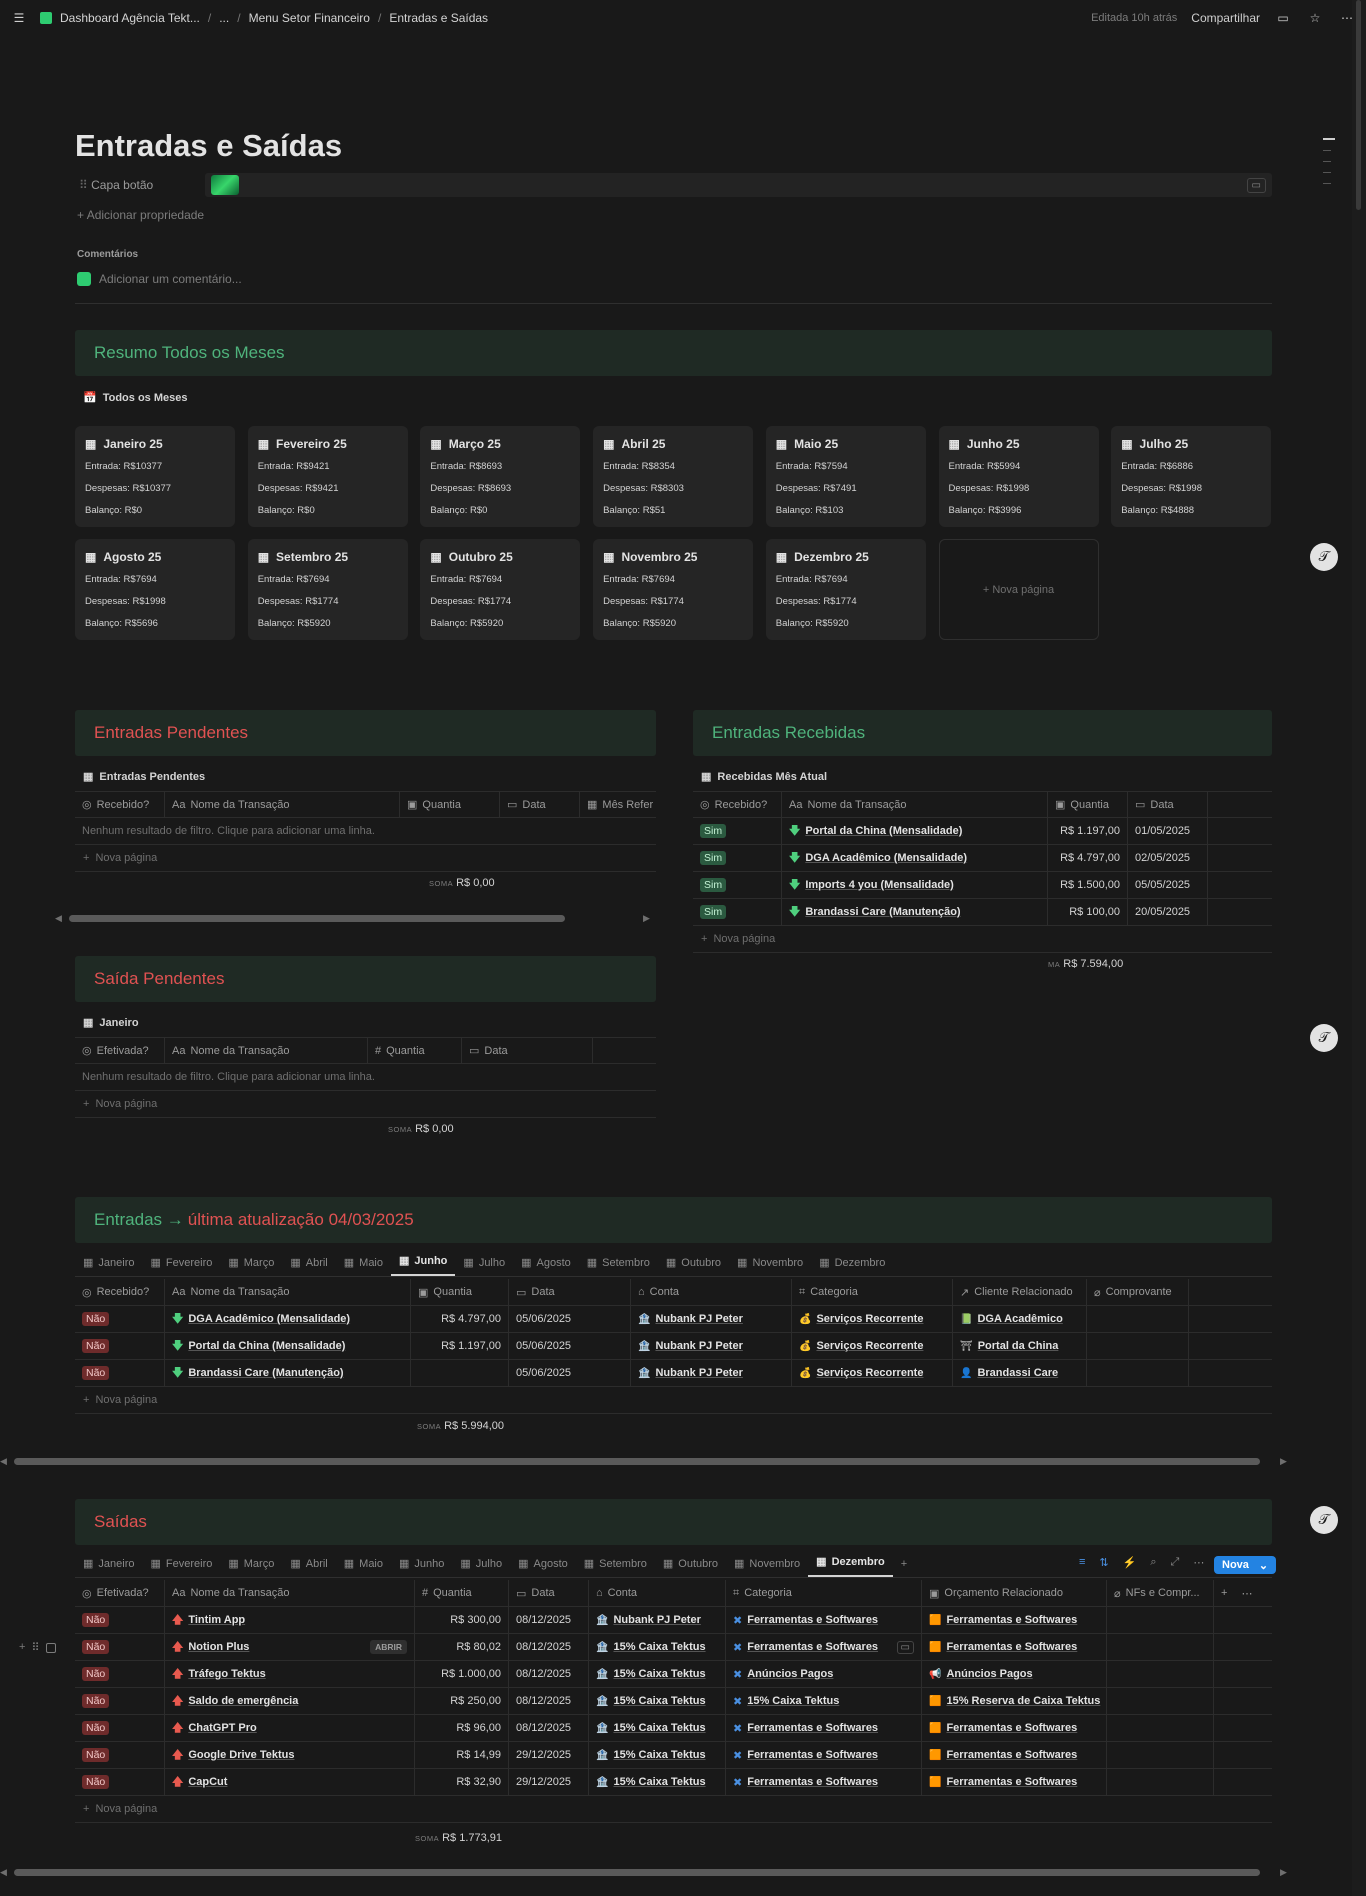 This screenshot has height=1896, width=1366. What do you see at coordinates (415, 1050) in the screenshot?
I see `column-header: # Quantia` at bounding box center [415, 1050].